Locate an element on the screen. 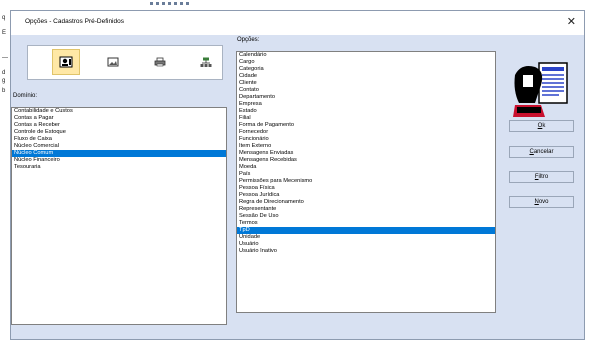 The height and width of the screenshot is (353, 595). list-item: Permissões para Mecenismo is located at coordinates (366, 181).